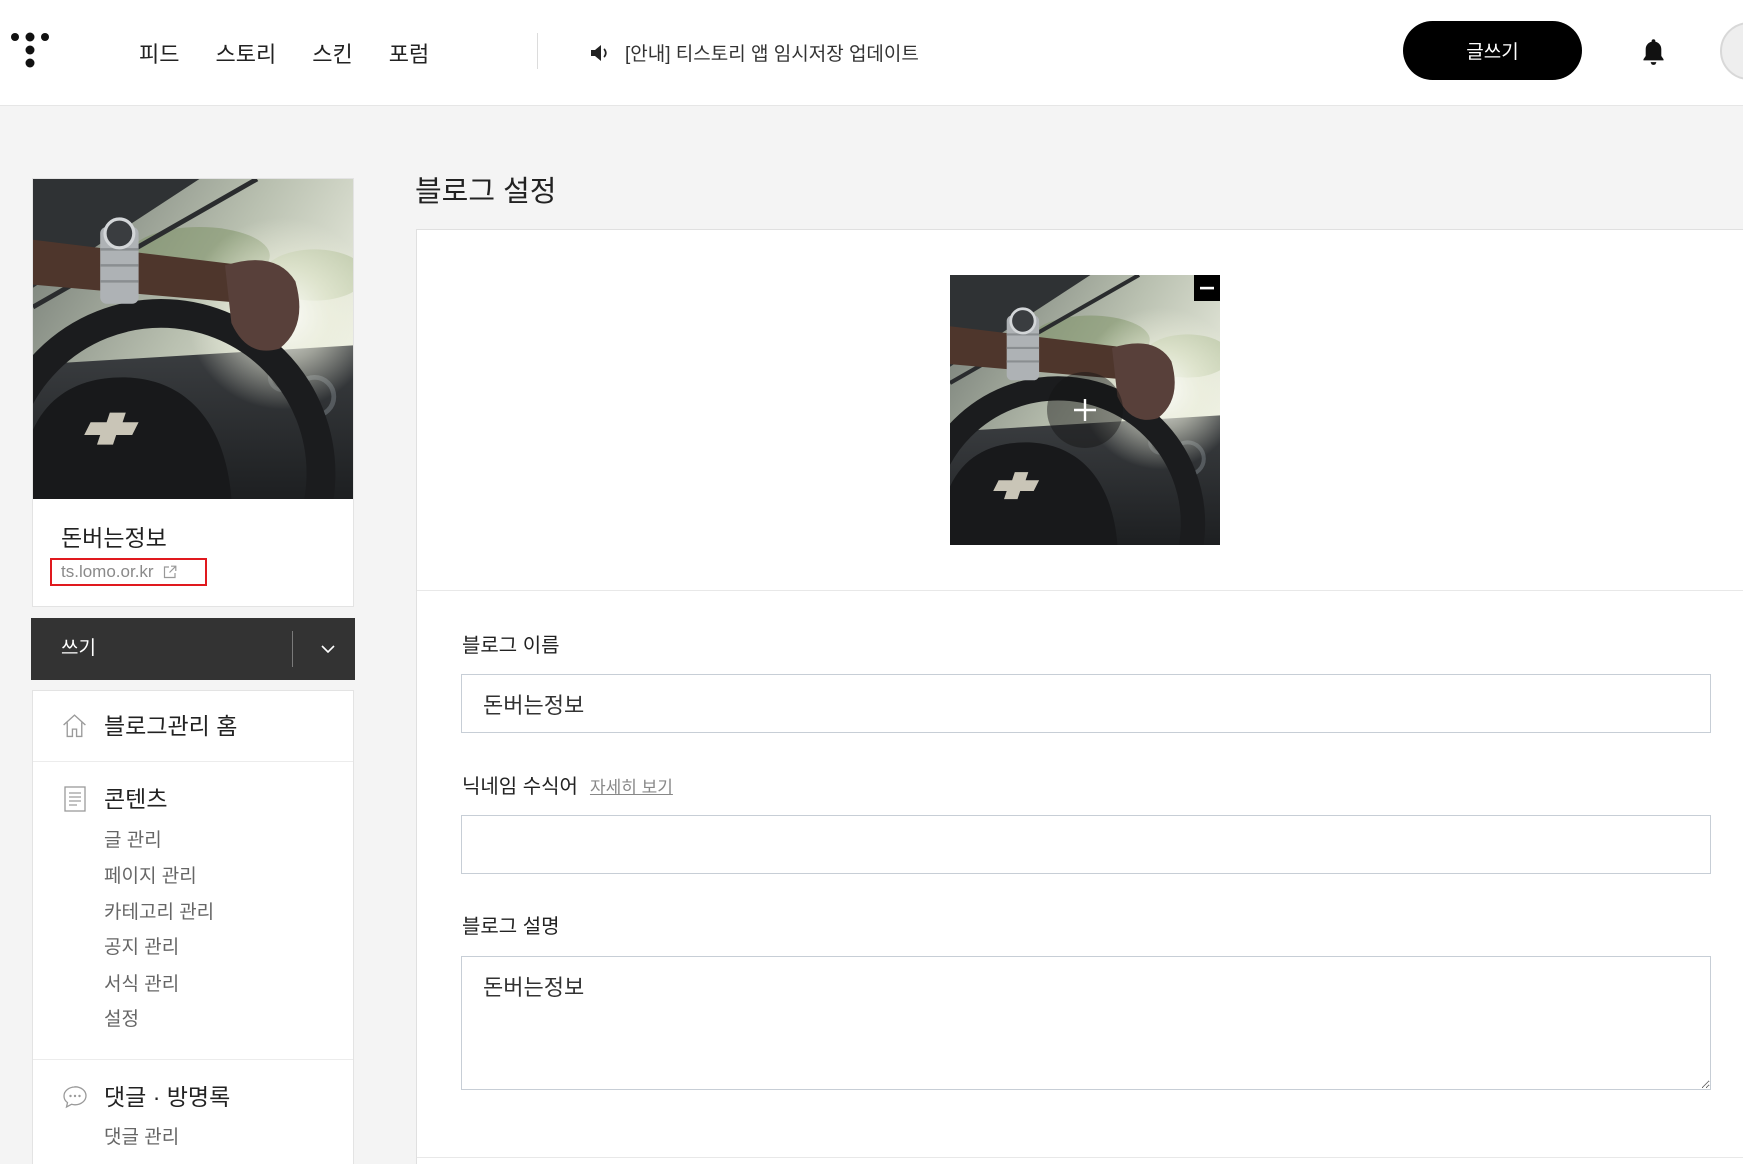  Describe the element at coordinates (245, 53) in the screenshot. I see `nav-story: 스토리` at that location.